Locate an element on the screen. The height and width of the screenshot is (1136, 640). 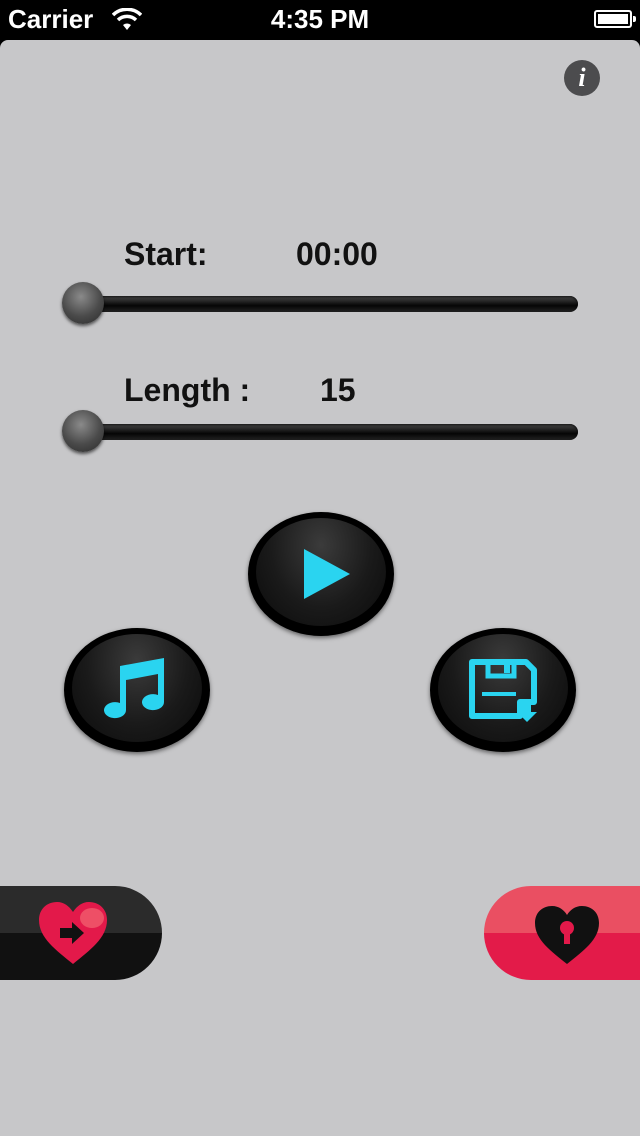
length-slider-track is located at coordinates (324, 432).